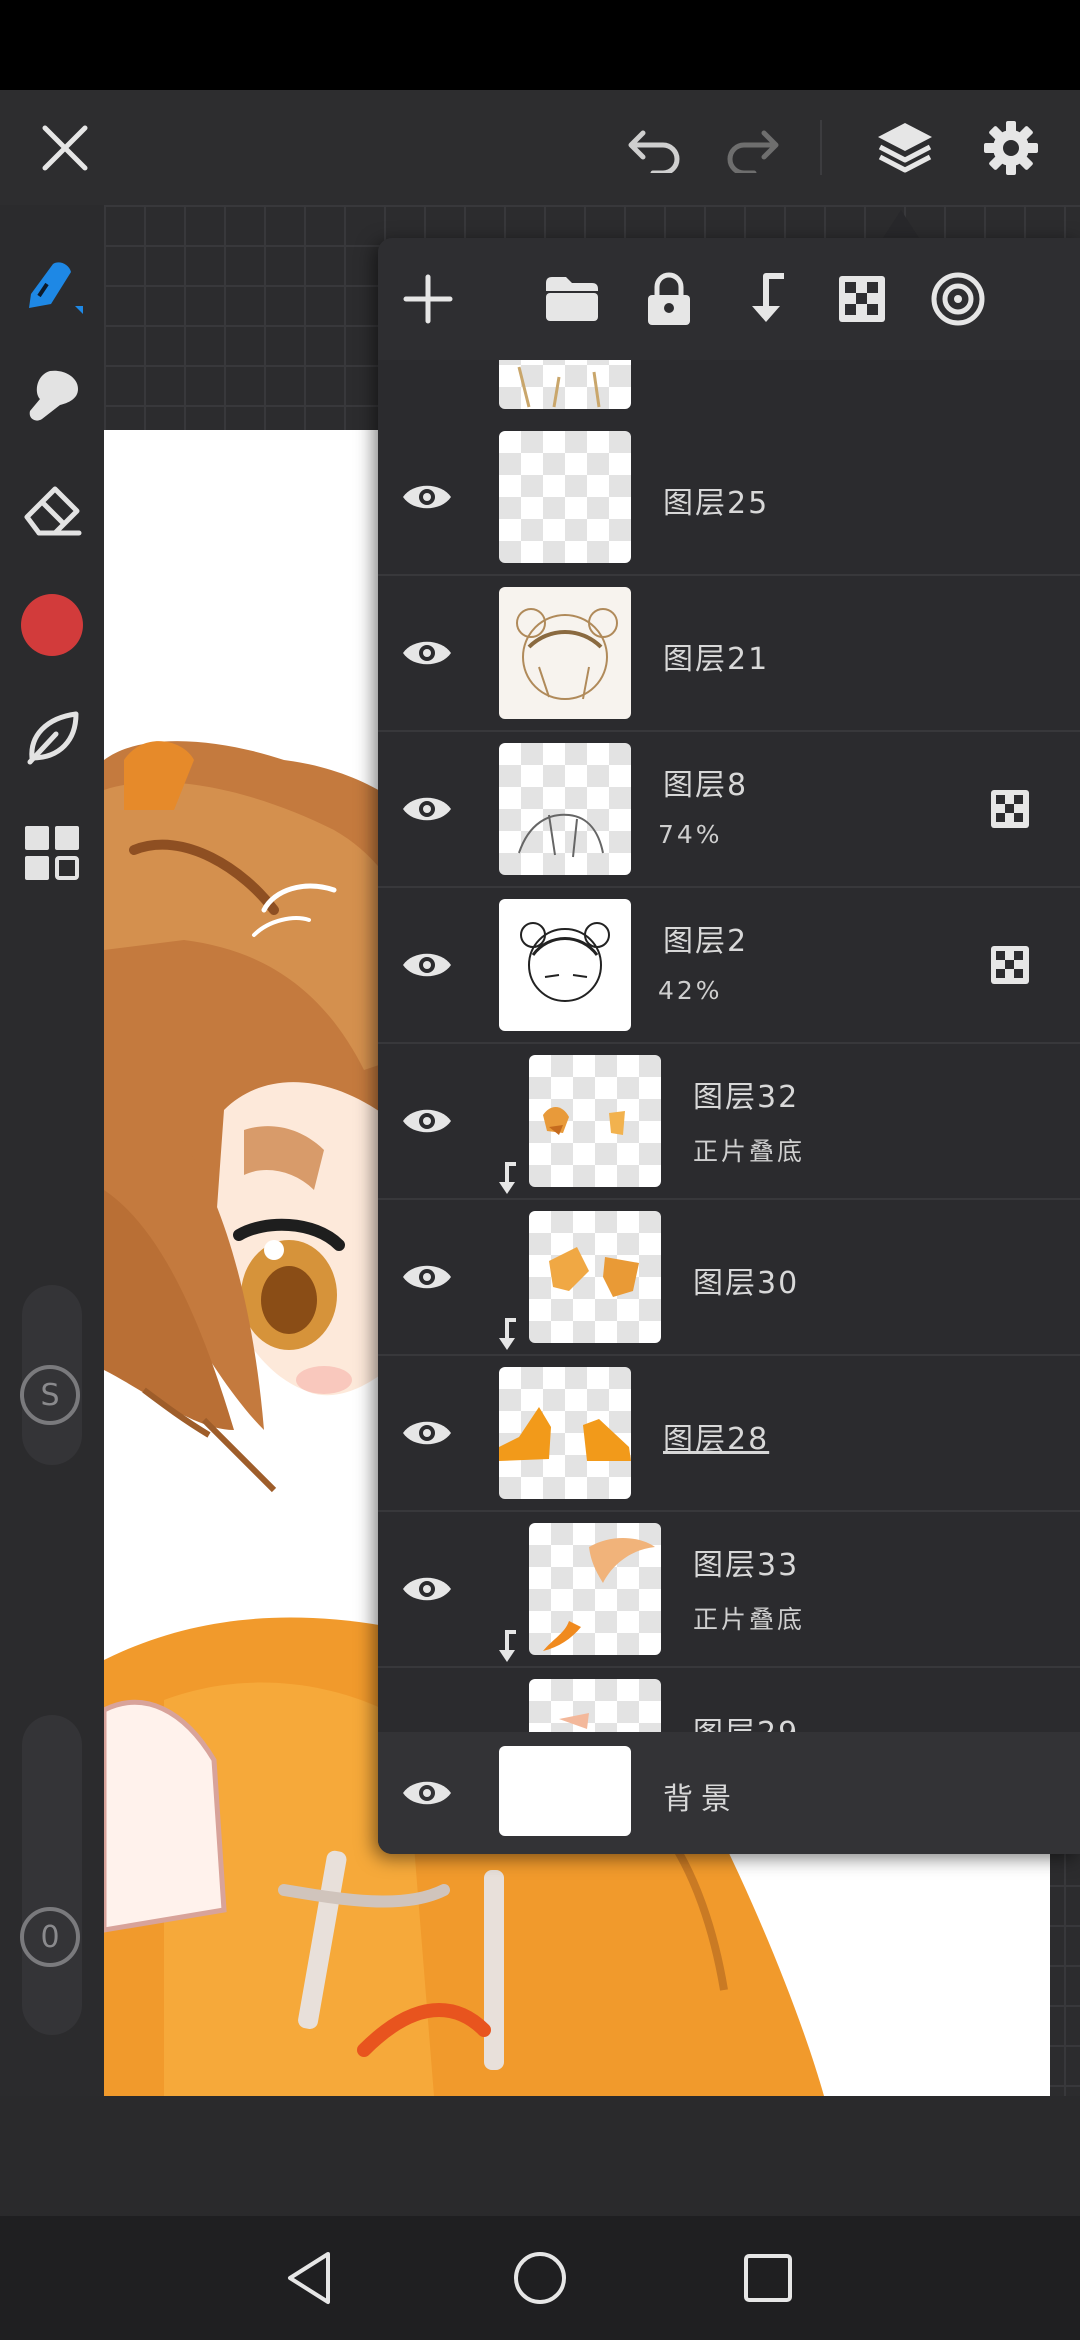 This screenshot has height=2340, width=1080. What do you see at coordinates (716, 659) in the screenshot?
I see `layer-name: 图层21` at bounding box center [716, 659].